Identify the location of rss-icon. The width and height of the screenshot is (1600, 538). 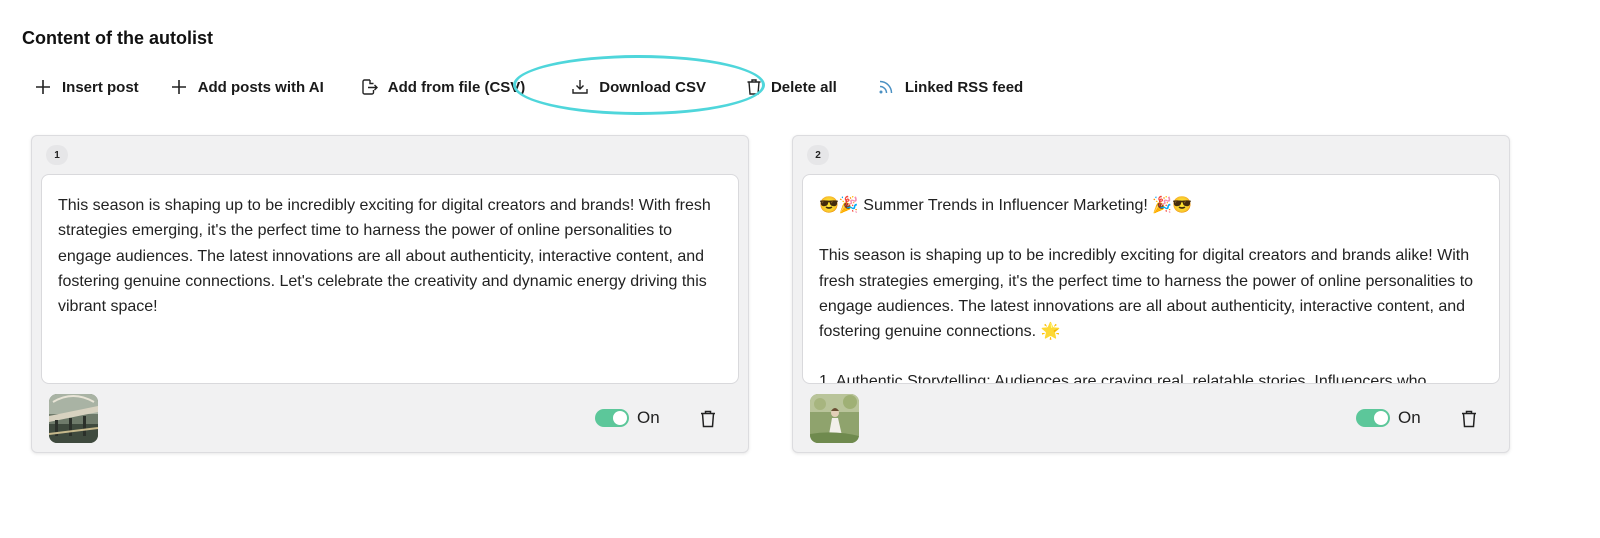
(886, 87).